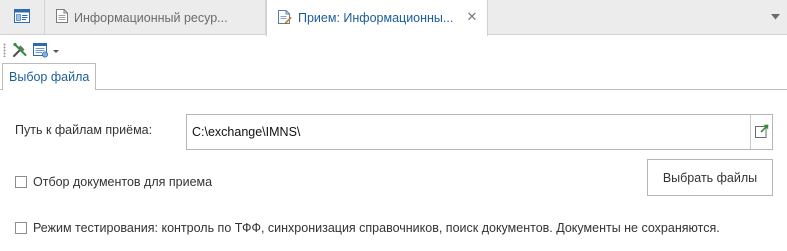 This screenshot has height=251, width=787. I want to click on window-icon, so click(22, 17).